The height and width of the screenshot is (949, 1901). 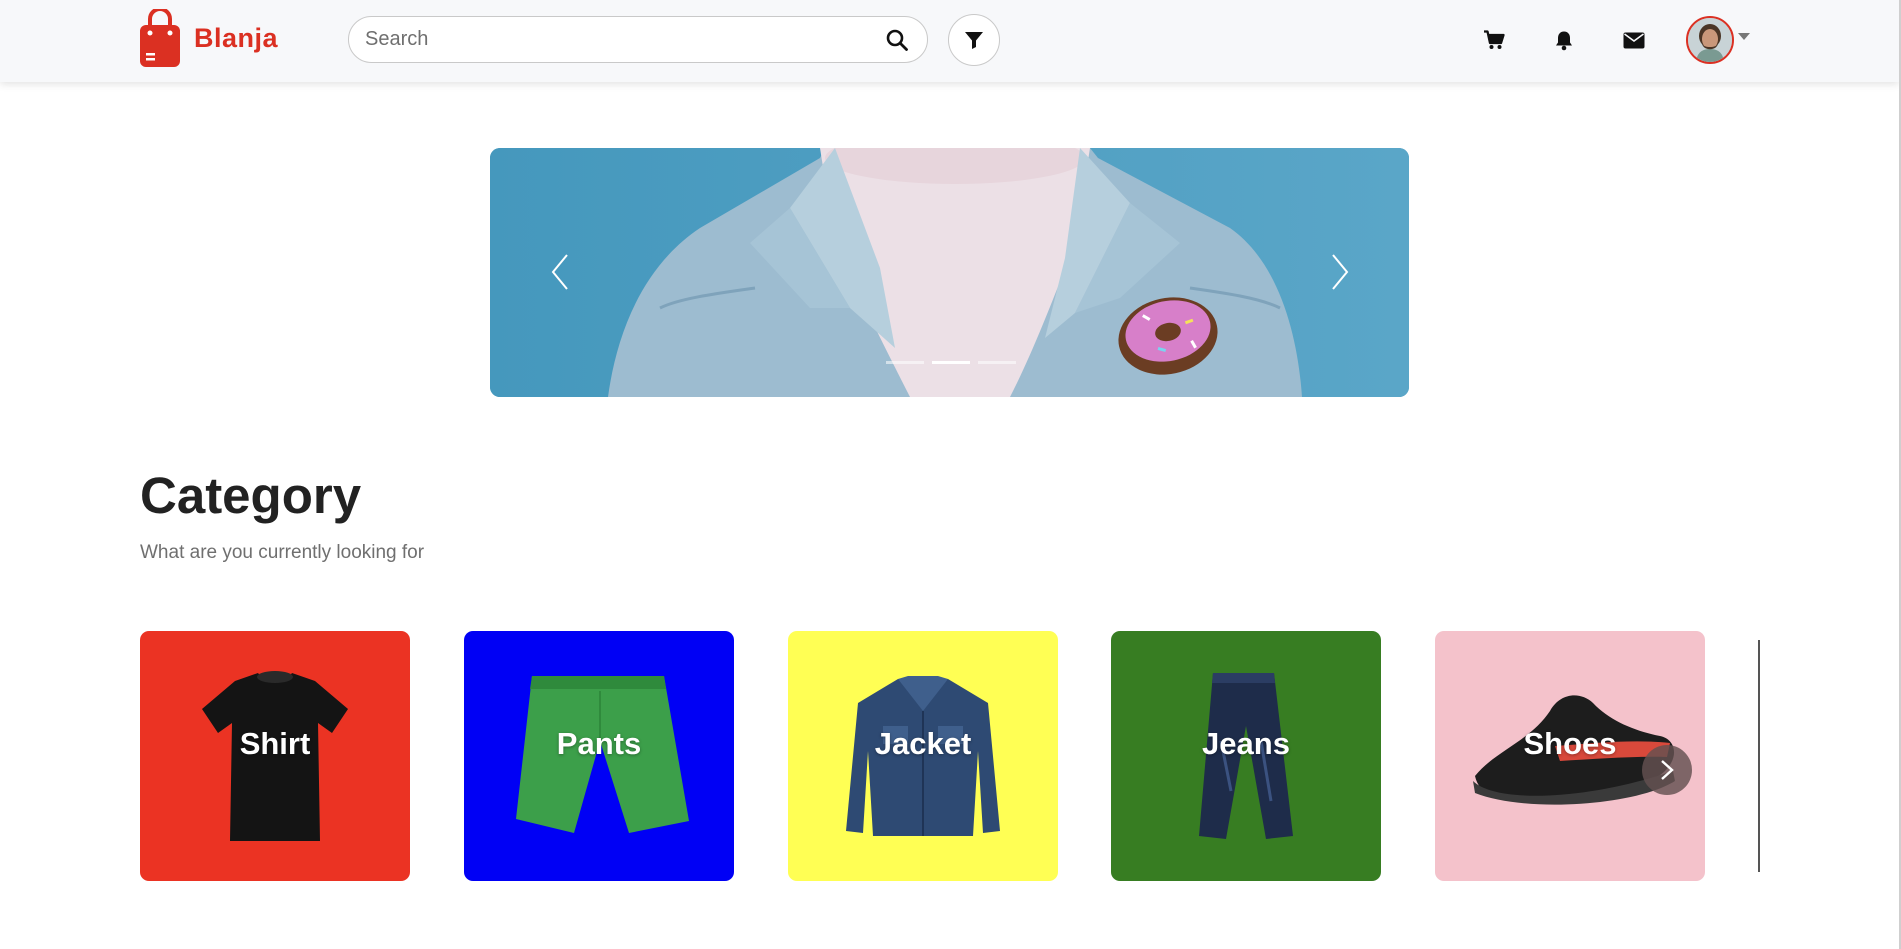 What do you see at coordinates (1759, 756) in the screenshot?
I see `category-card-edge` at bounding box center [1759, 756].